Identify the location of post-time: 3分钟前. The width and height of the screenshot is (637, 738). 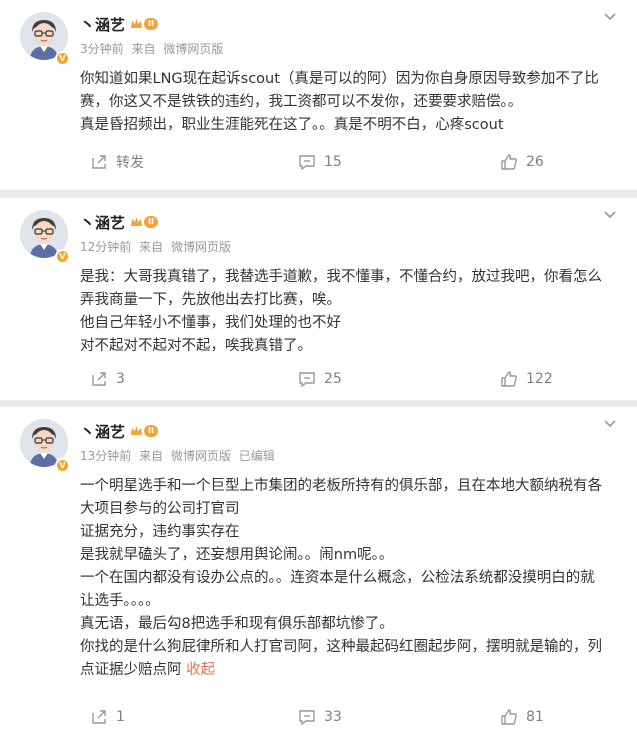
(102, 49).